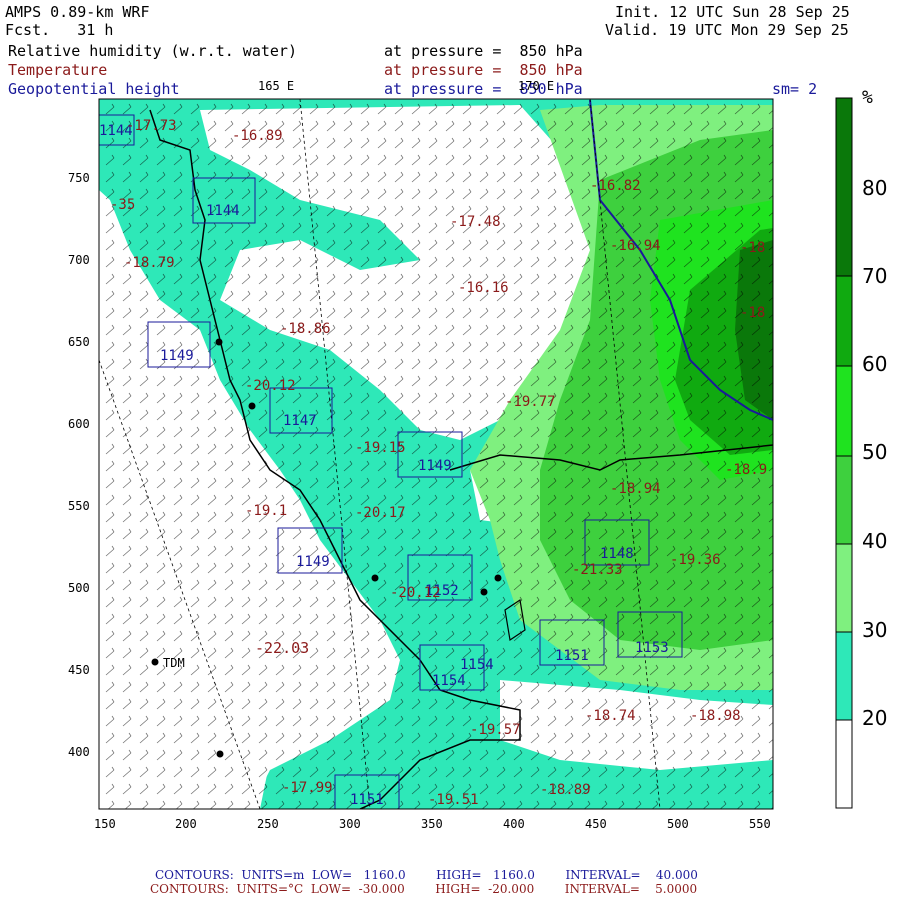  I want to click on temp-label: -16.82, so click(615, 186).